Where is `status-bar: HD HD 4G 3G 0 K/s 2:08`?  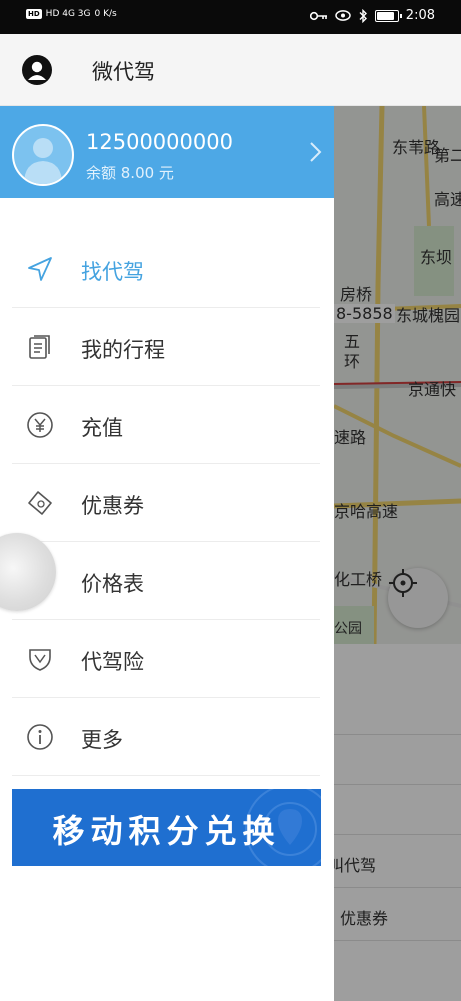
status-bar: HD HD 4G 3G 0 K/s 2:08 is located at coordinates (230, 17).